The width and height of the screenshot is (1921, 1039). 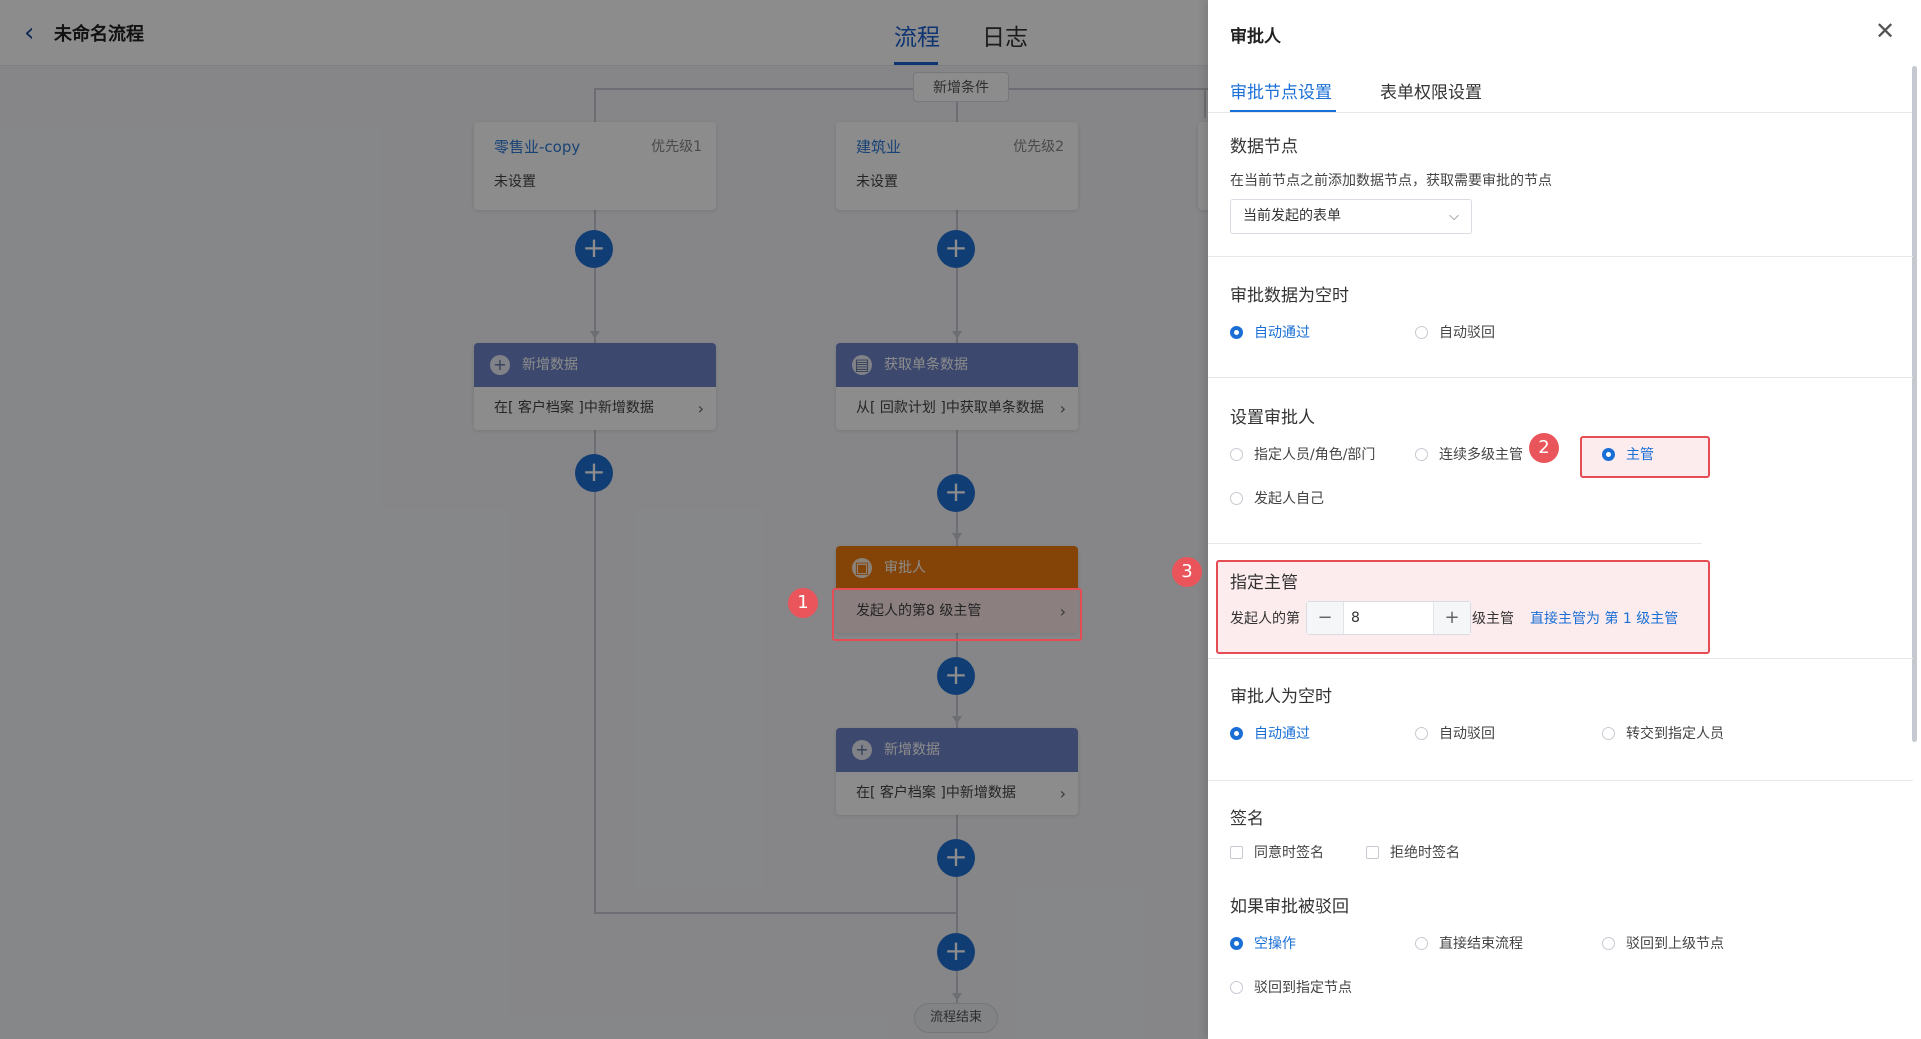 I want to click on radio-supervisor: 主管, so click(x=1628, y=455).